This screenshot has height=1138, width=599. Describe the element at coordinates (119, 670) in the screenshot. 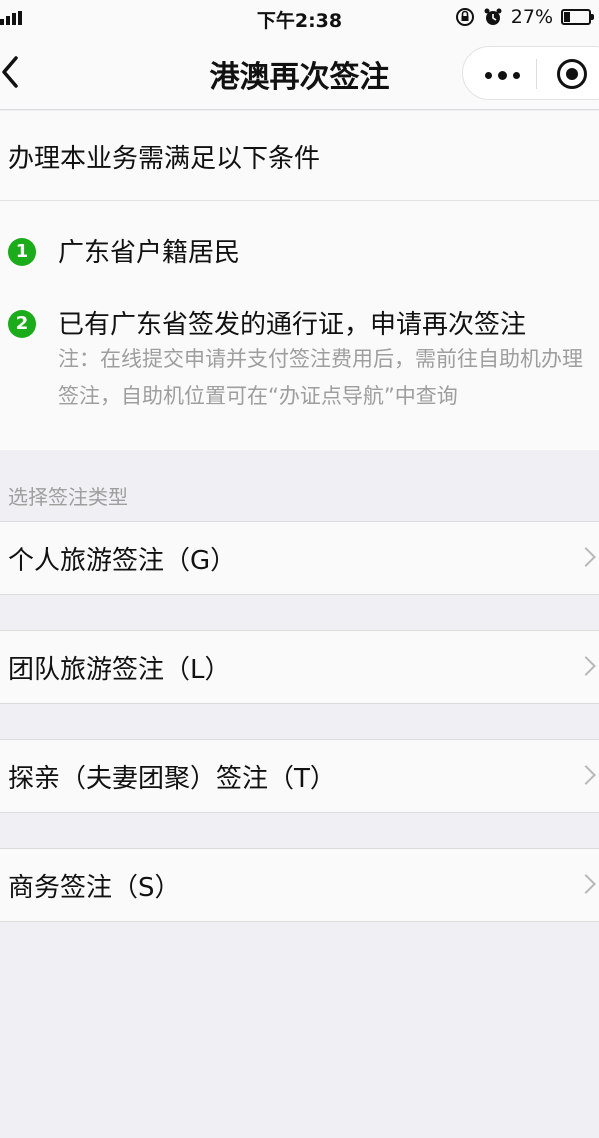

I see `type-label: 团队旅游签注（L）` at that location.